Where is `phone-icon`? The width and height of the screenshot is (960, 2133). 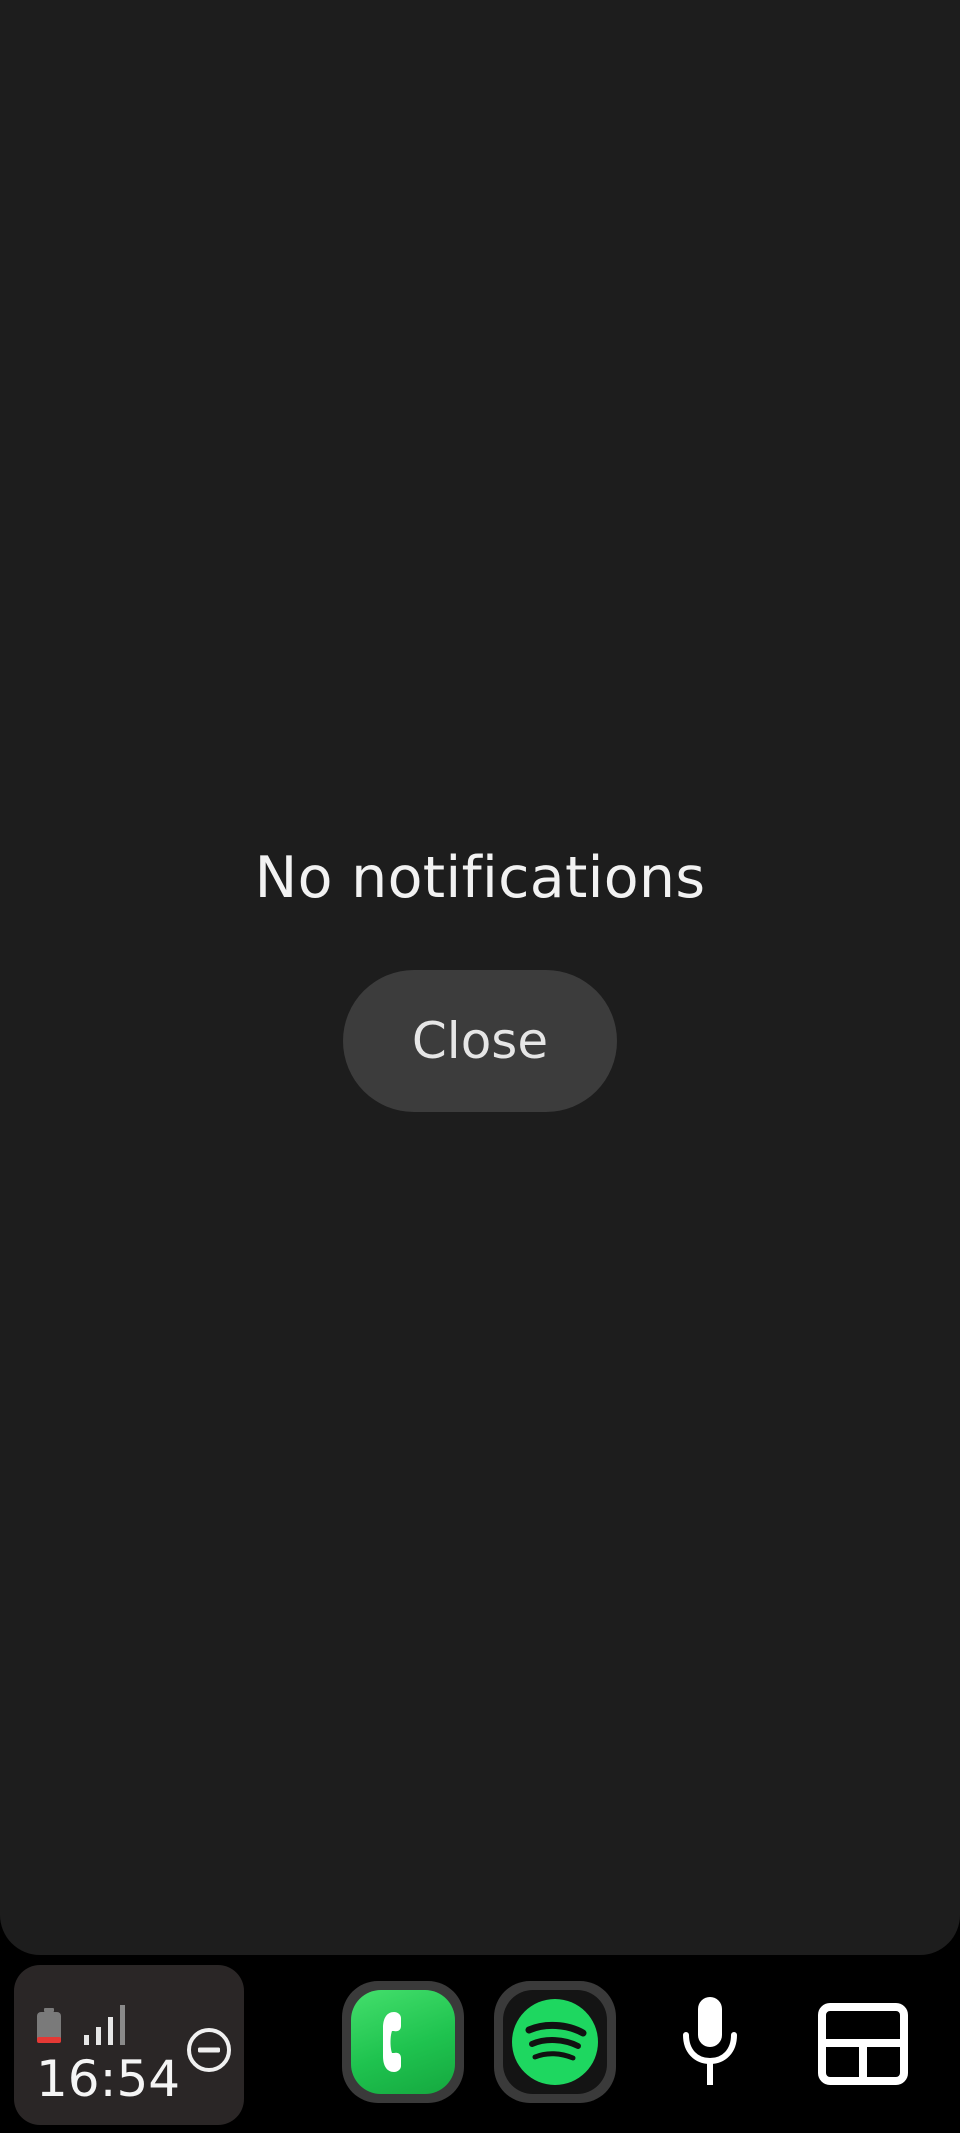 phone-icon is located at coordinates (403, 2042).